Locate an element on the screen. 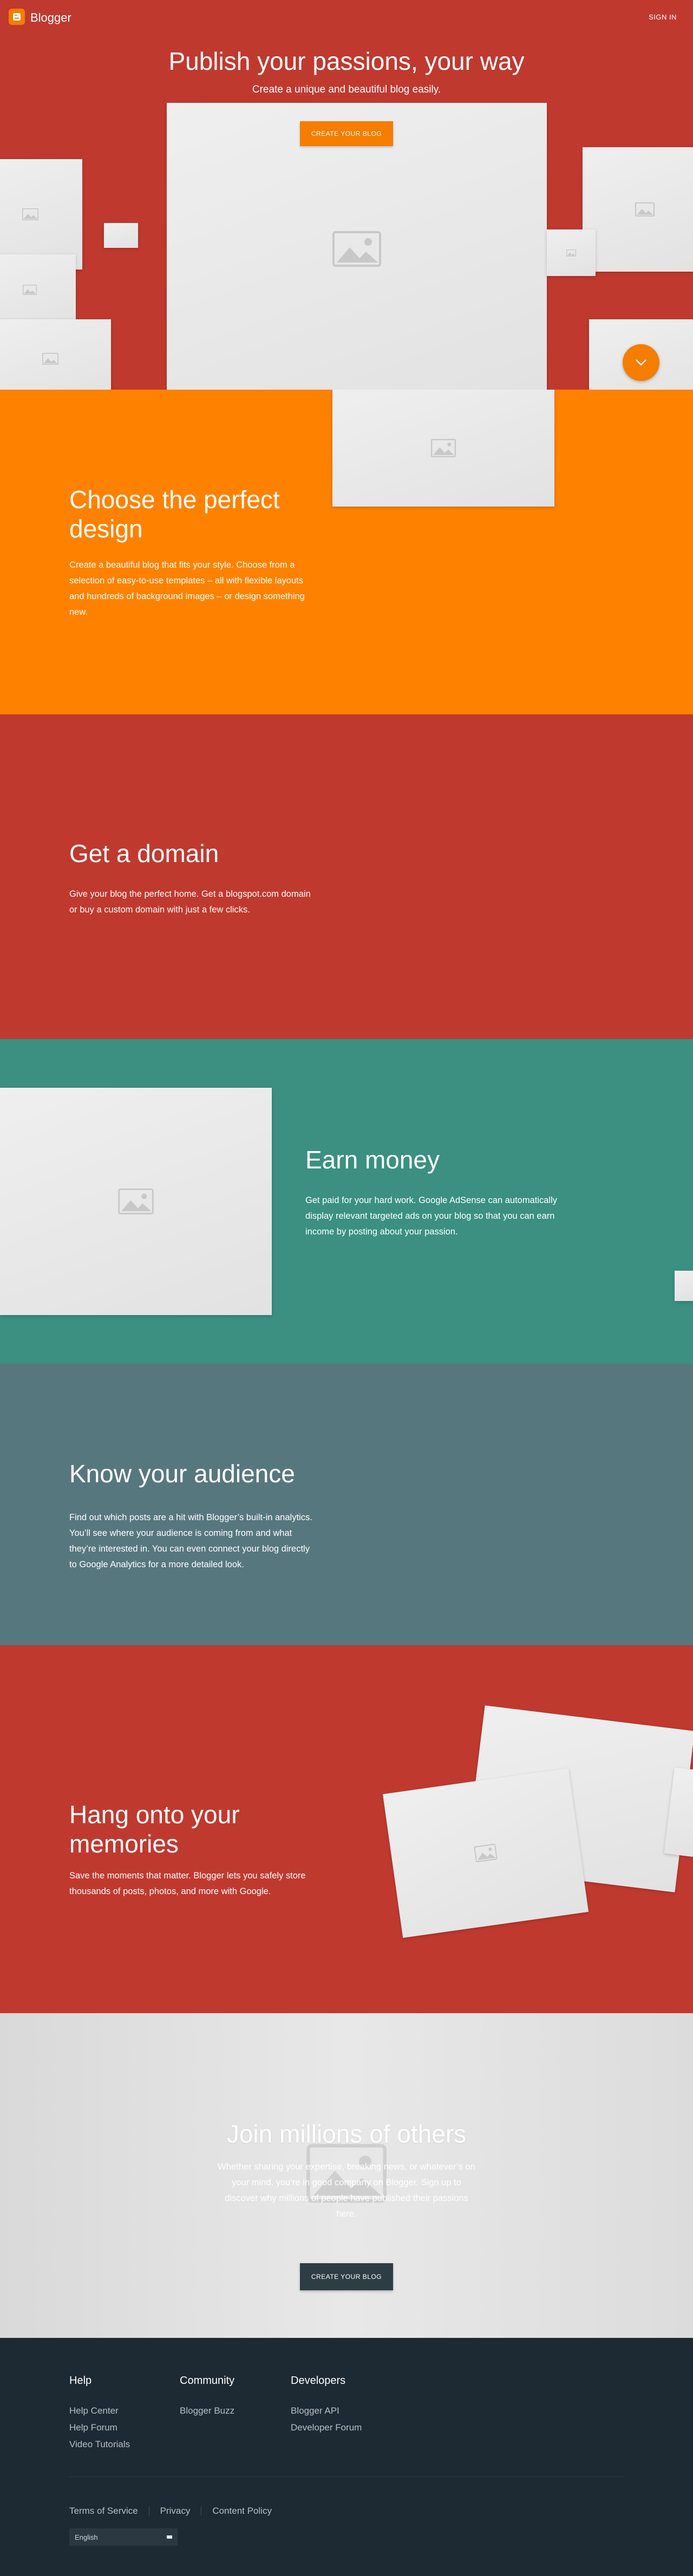 The image size is (693, 2576). footer-link-help-center: Help Center is located at coordinates (99, 2410).